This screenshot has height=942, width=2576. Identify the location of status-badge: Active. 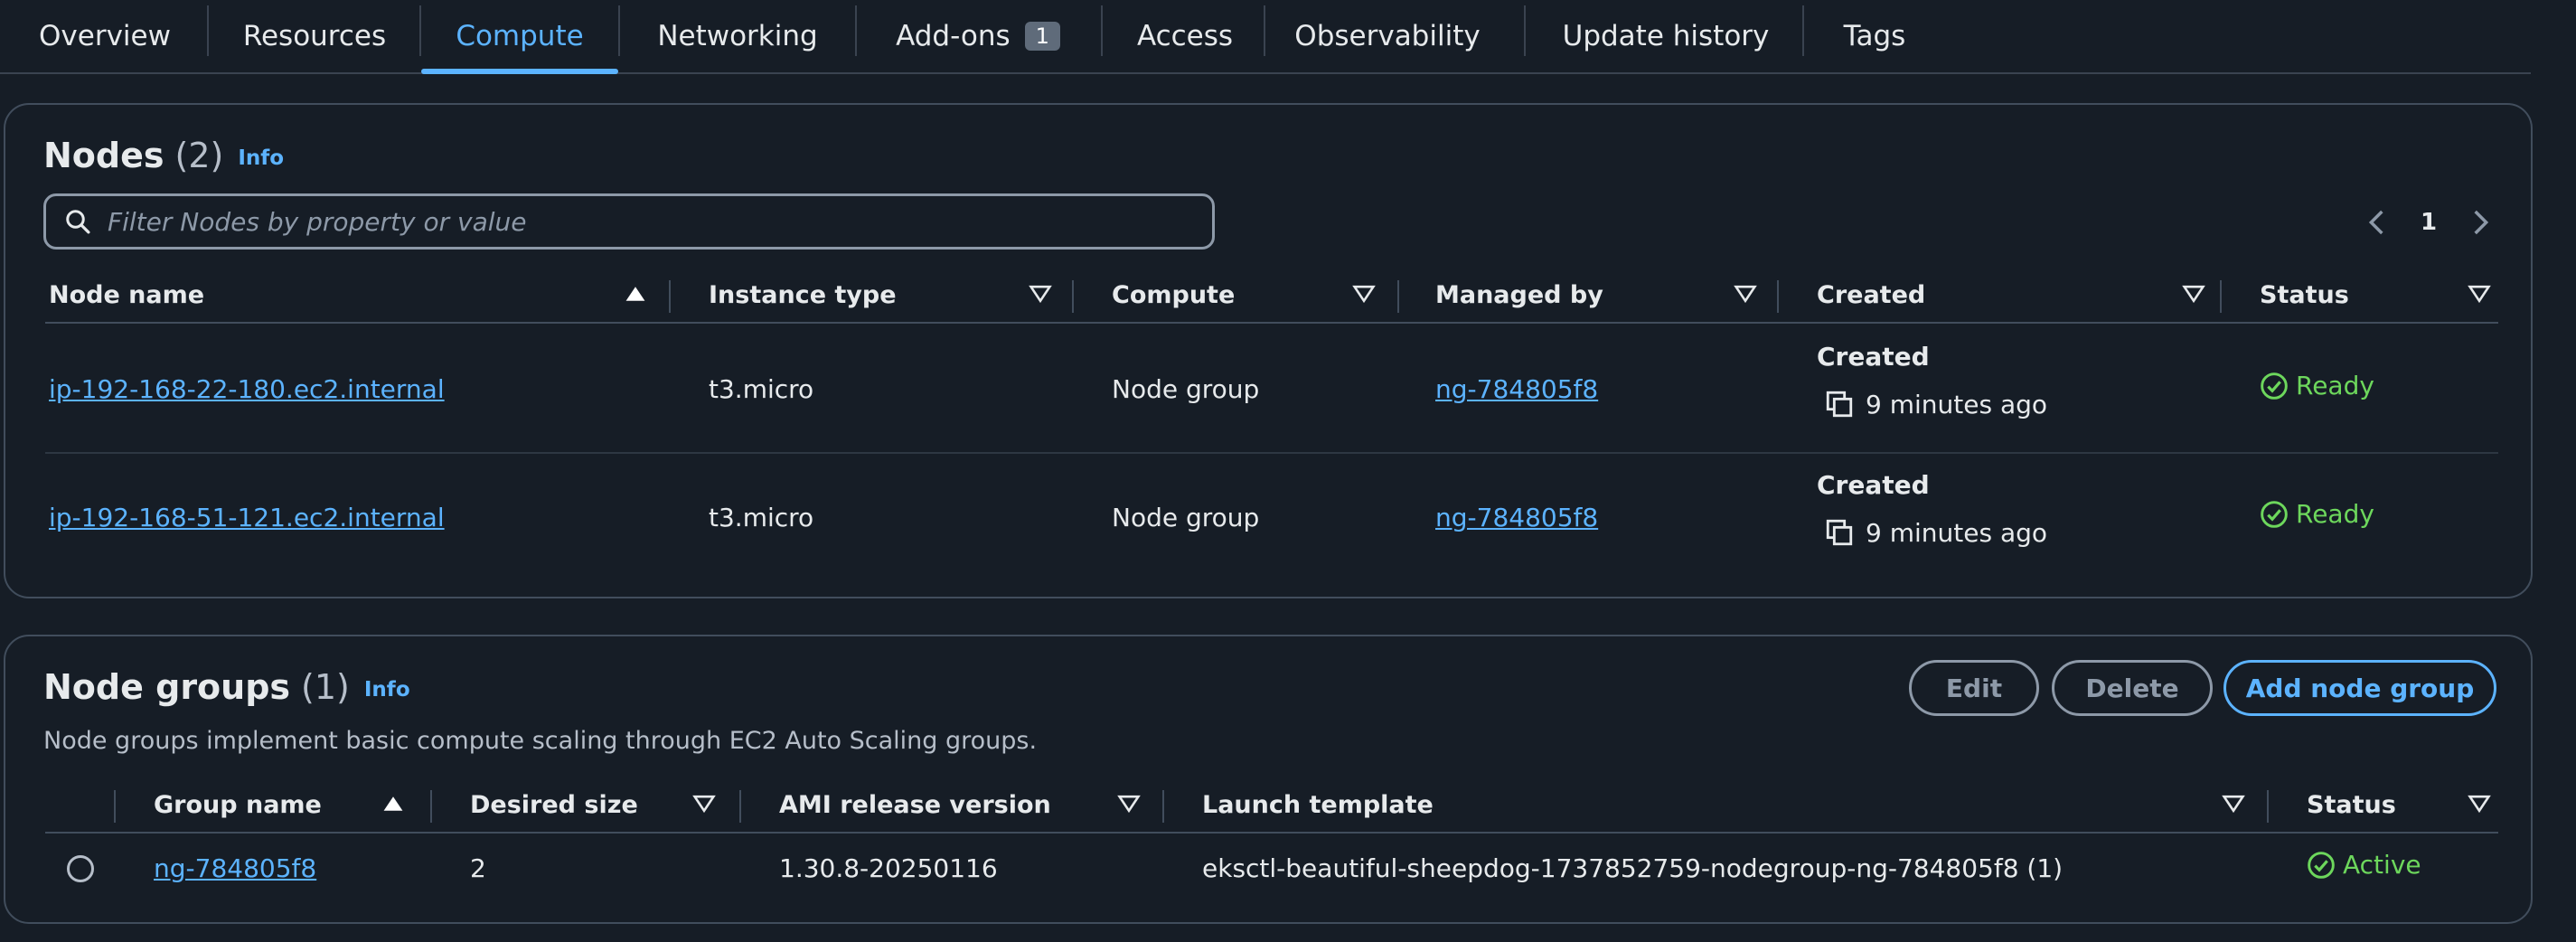
(2364, 865).